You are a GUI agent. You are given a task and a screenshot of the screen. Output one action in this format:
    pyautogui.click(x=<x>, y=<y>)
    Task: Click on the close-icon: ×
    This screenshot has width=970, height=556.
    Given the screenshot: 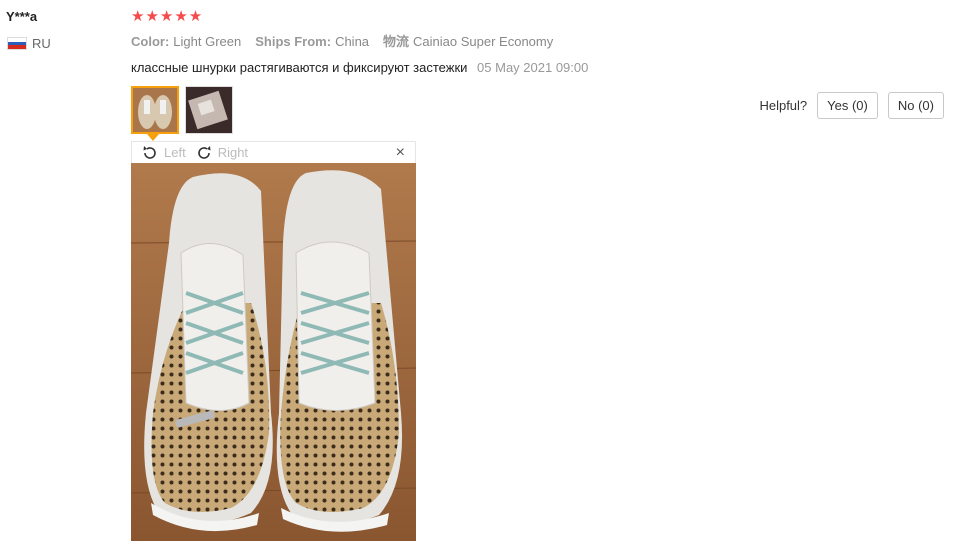 What is the action you would take?
    pyautogui.click(x=400, y=153)
    